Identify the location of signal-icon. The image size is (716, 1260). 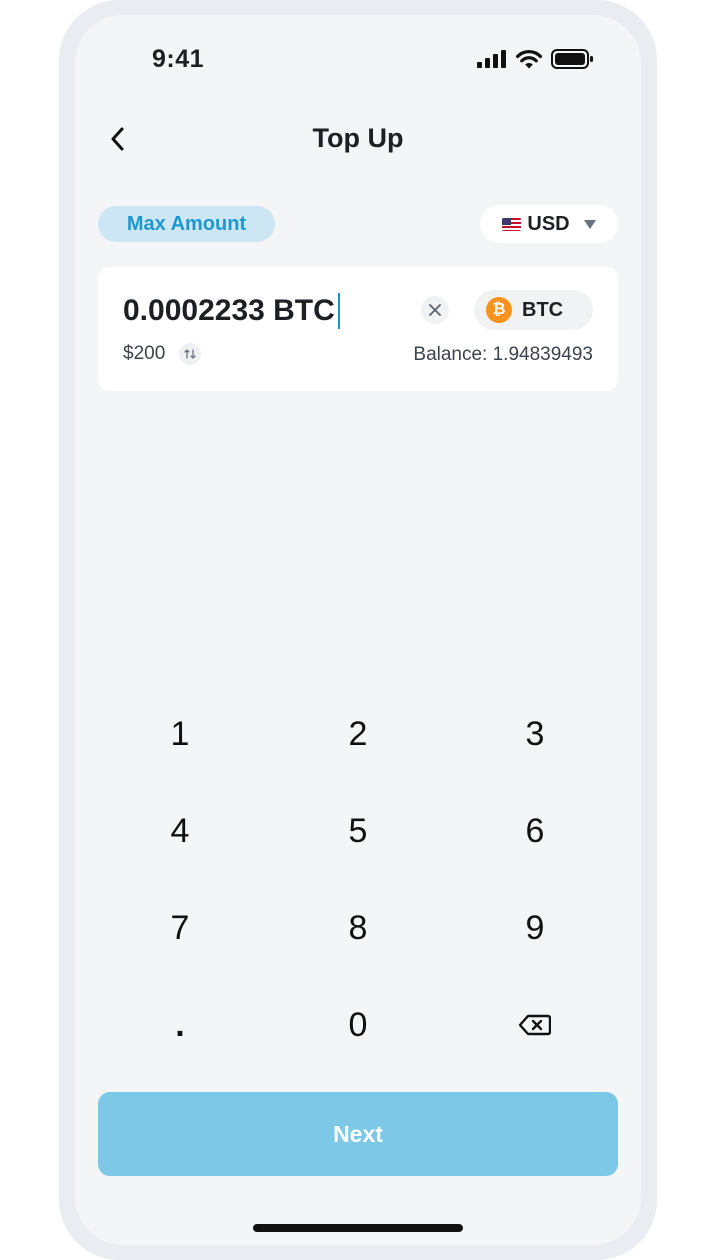
(491, 59).